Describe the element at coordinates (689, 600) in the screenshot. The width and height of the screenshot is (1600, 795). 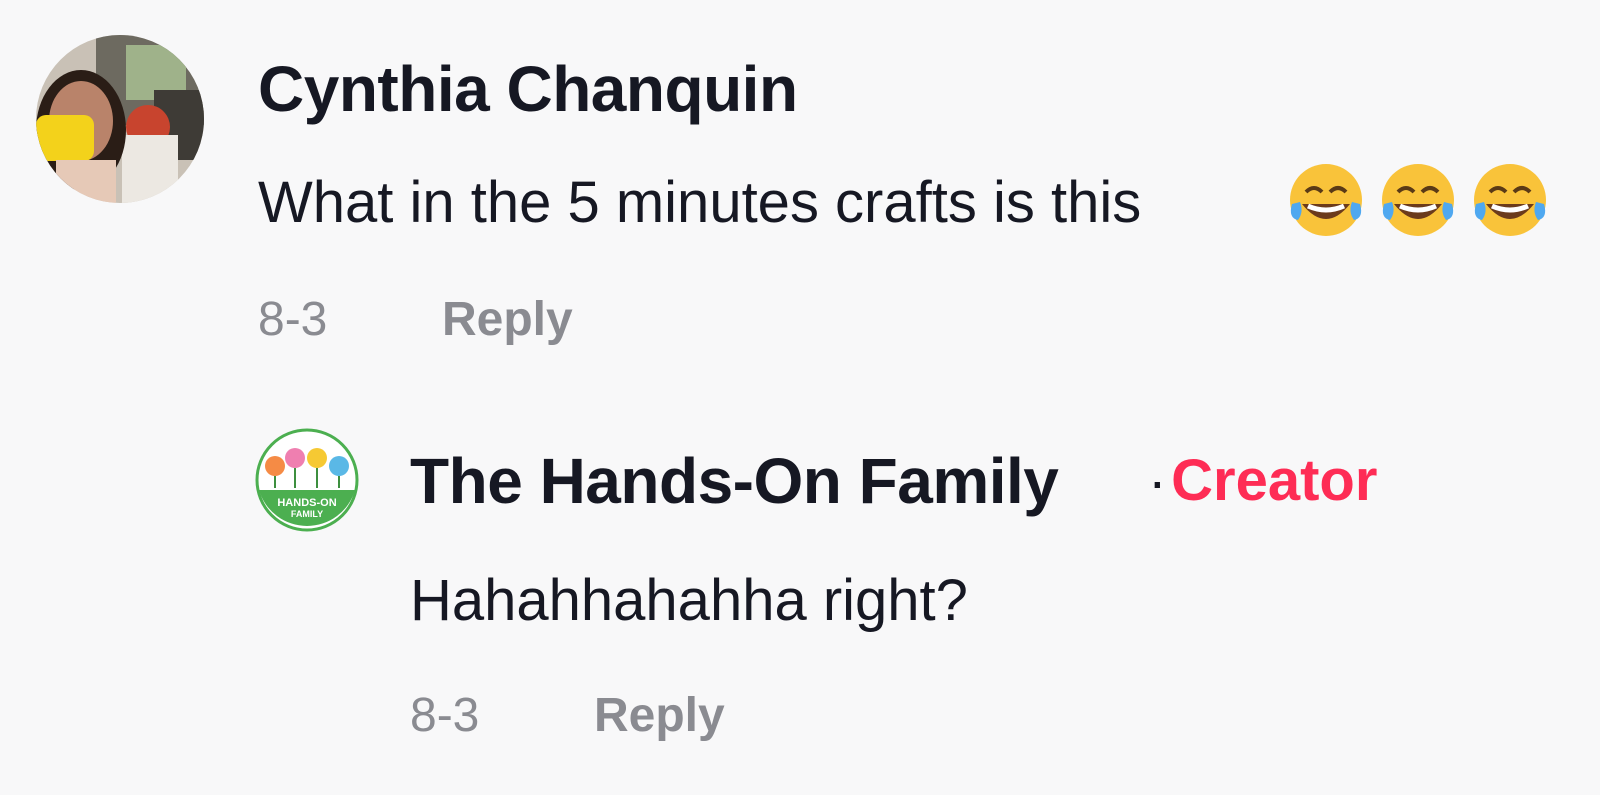
I see `comment-text: Hahahhahahha right?` at that location.